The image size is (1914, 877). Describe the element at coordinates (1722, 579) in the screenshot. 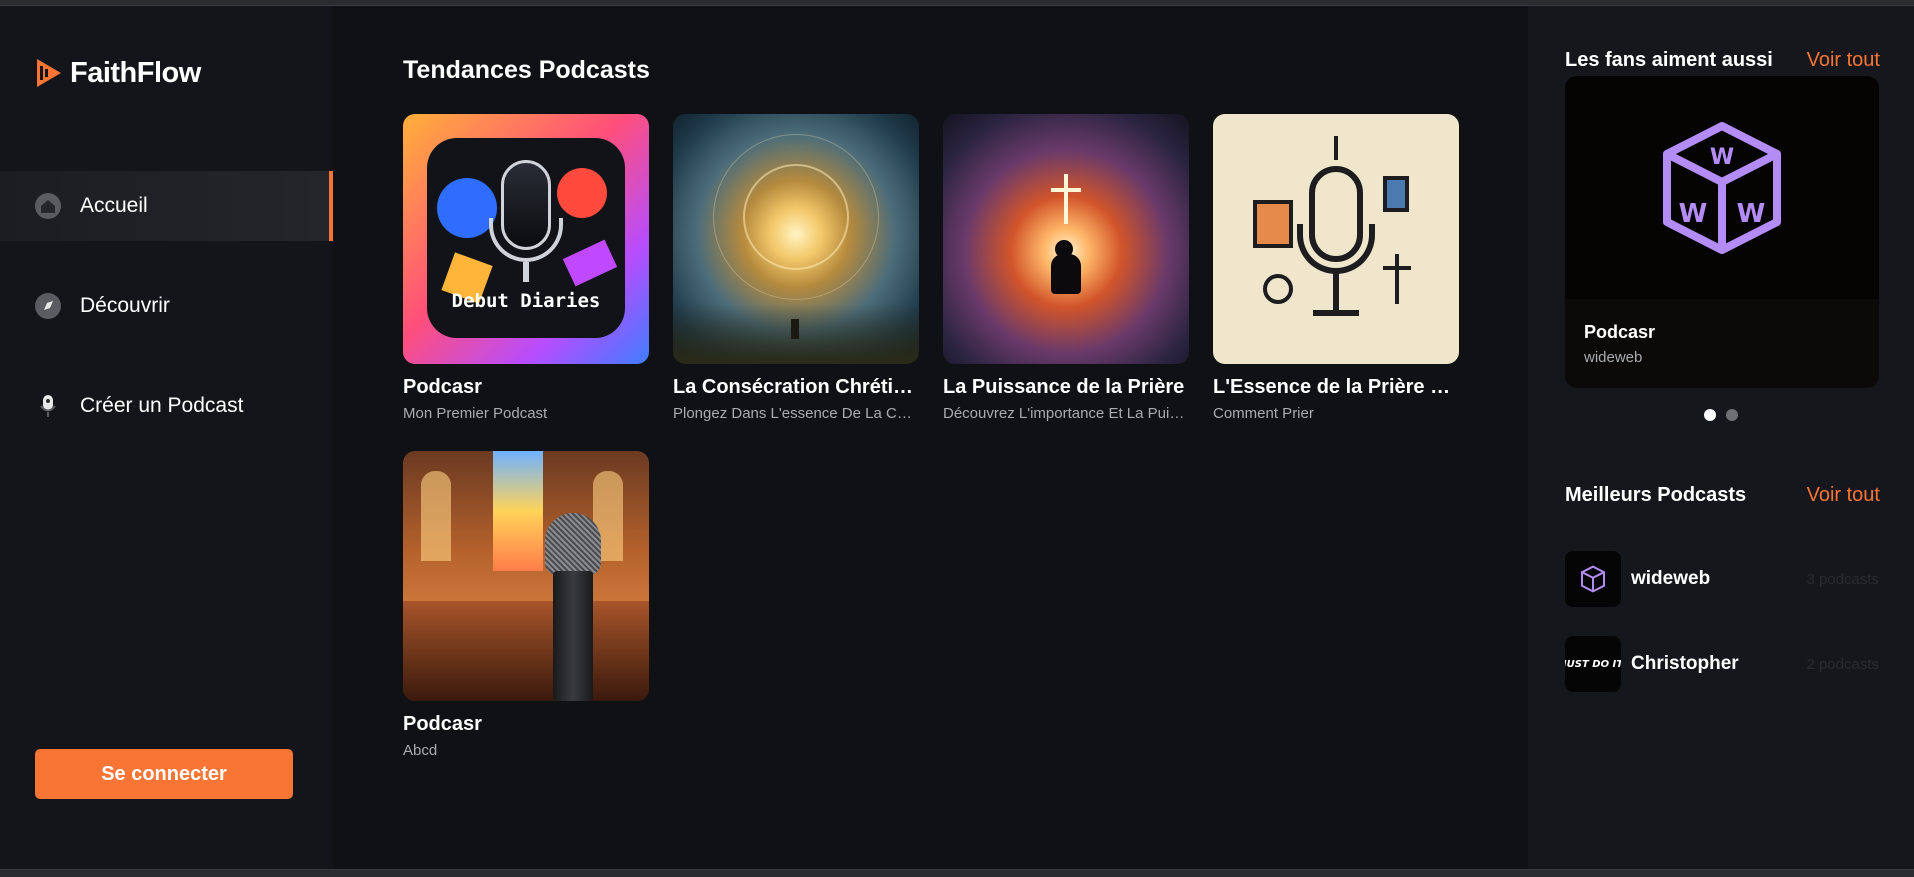

I see `top-podcaster-row: wideweb 3 podcasts` at that location.